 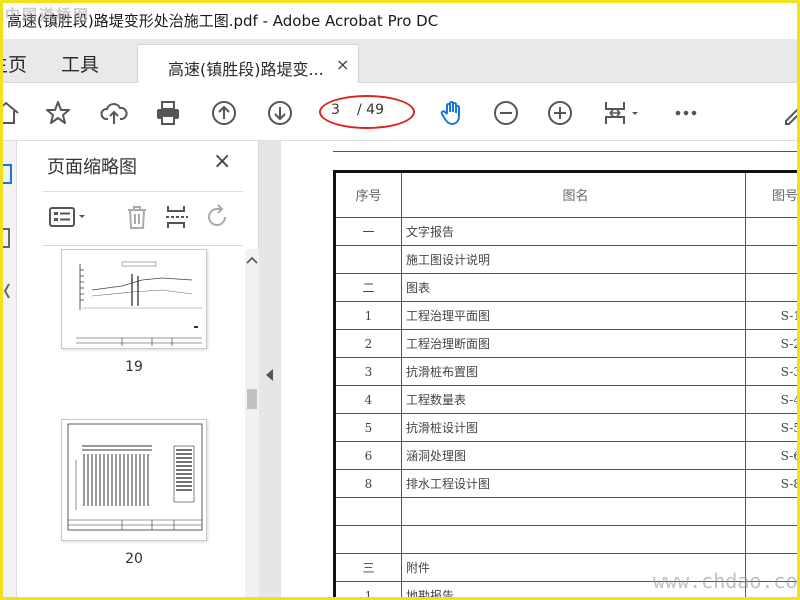 What do you see at coordinates (452, 113) in the screenshot?
I see `hand-tool-icon` at bounding box center [452, 113].